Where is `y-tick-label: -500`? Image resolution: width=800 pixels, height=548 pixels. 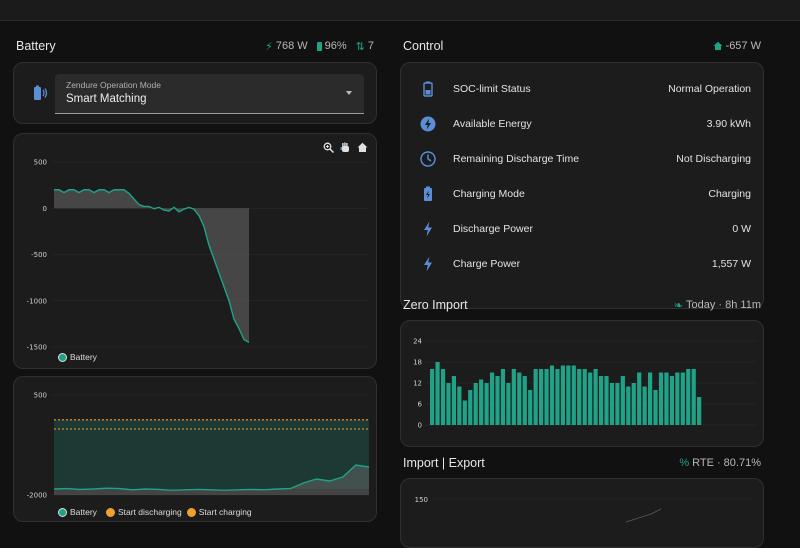
y-tick-label: -500 is located at coordinates (39, 255).